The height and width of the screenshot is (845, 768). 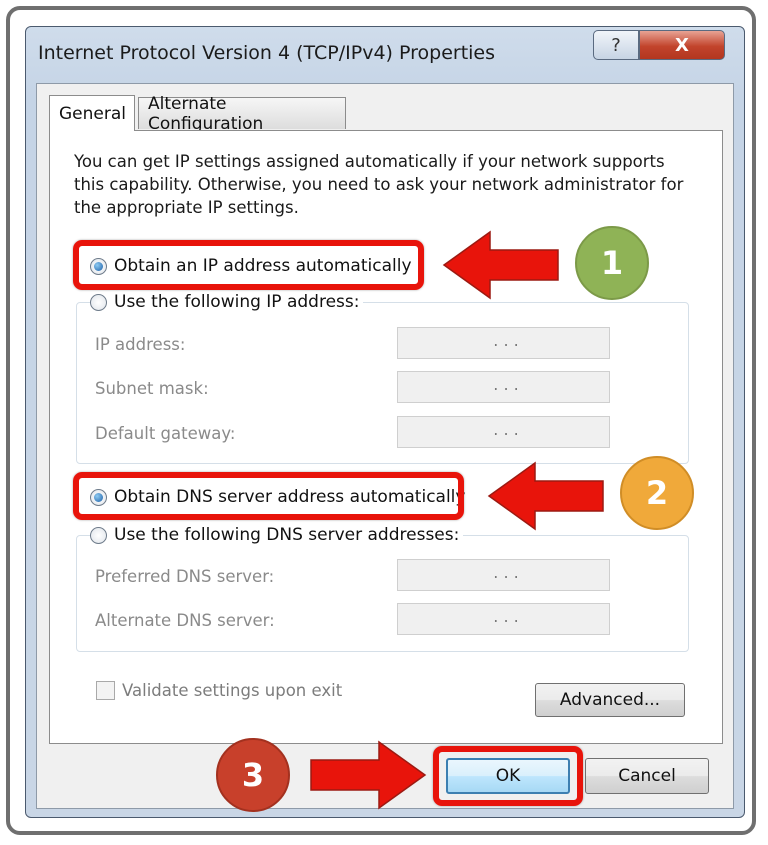 I want to click on tab-general: General, so click(x=92, y=113).